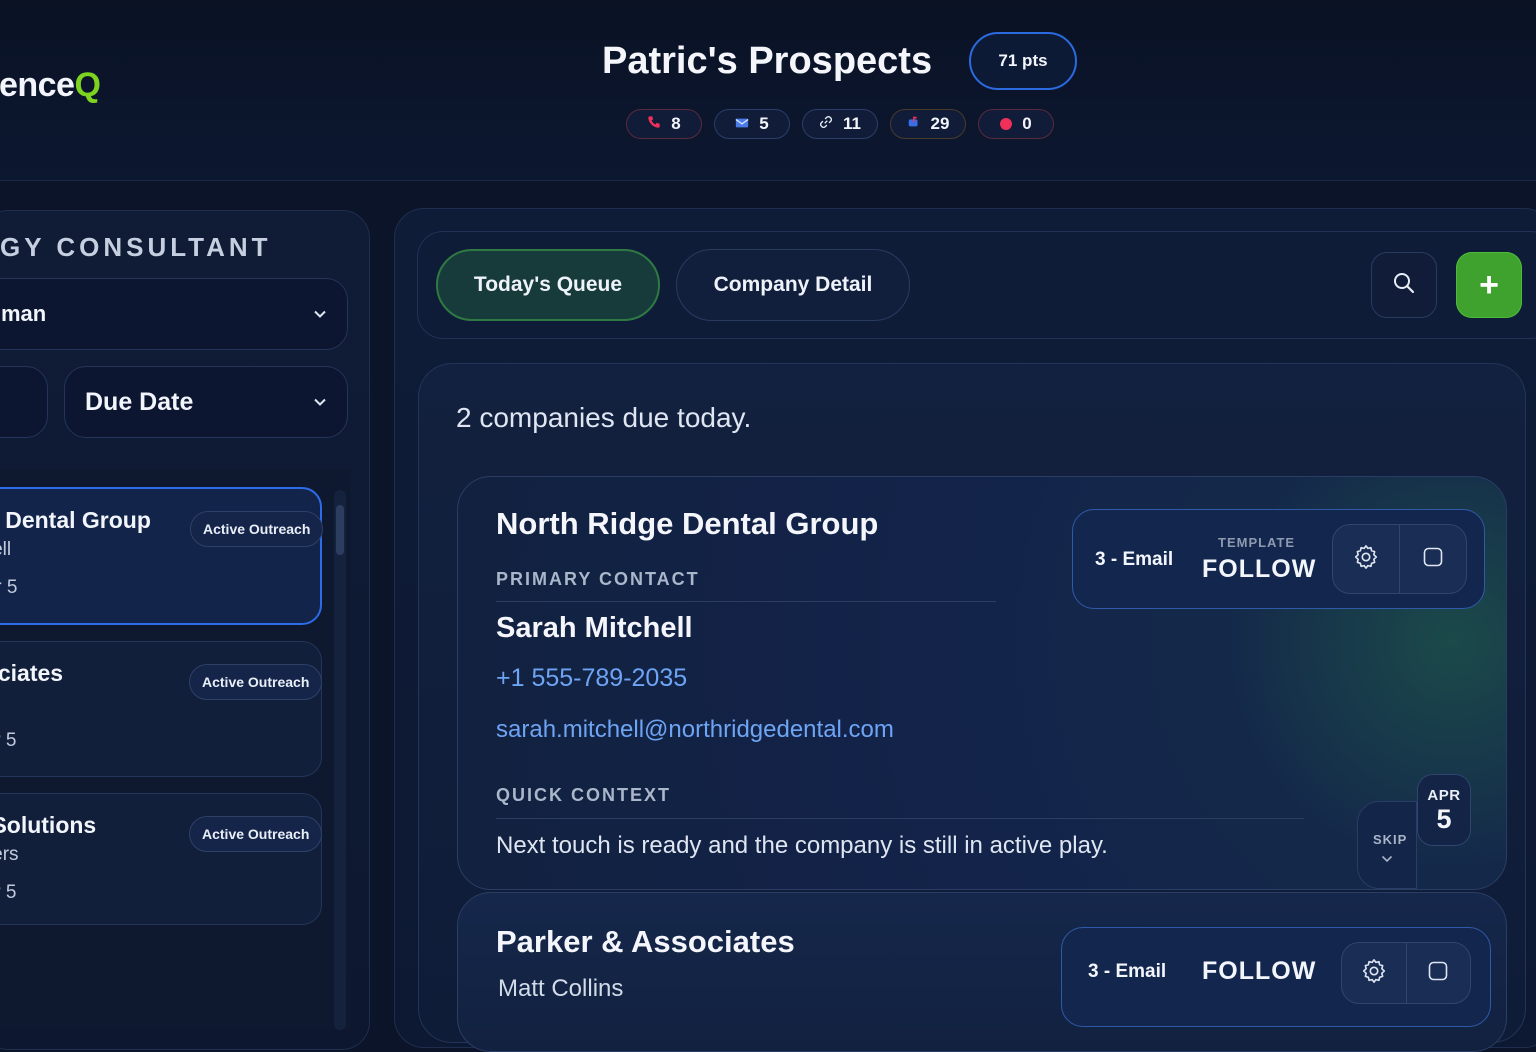  I want to click on search-button, so click(1404, 285).